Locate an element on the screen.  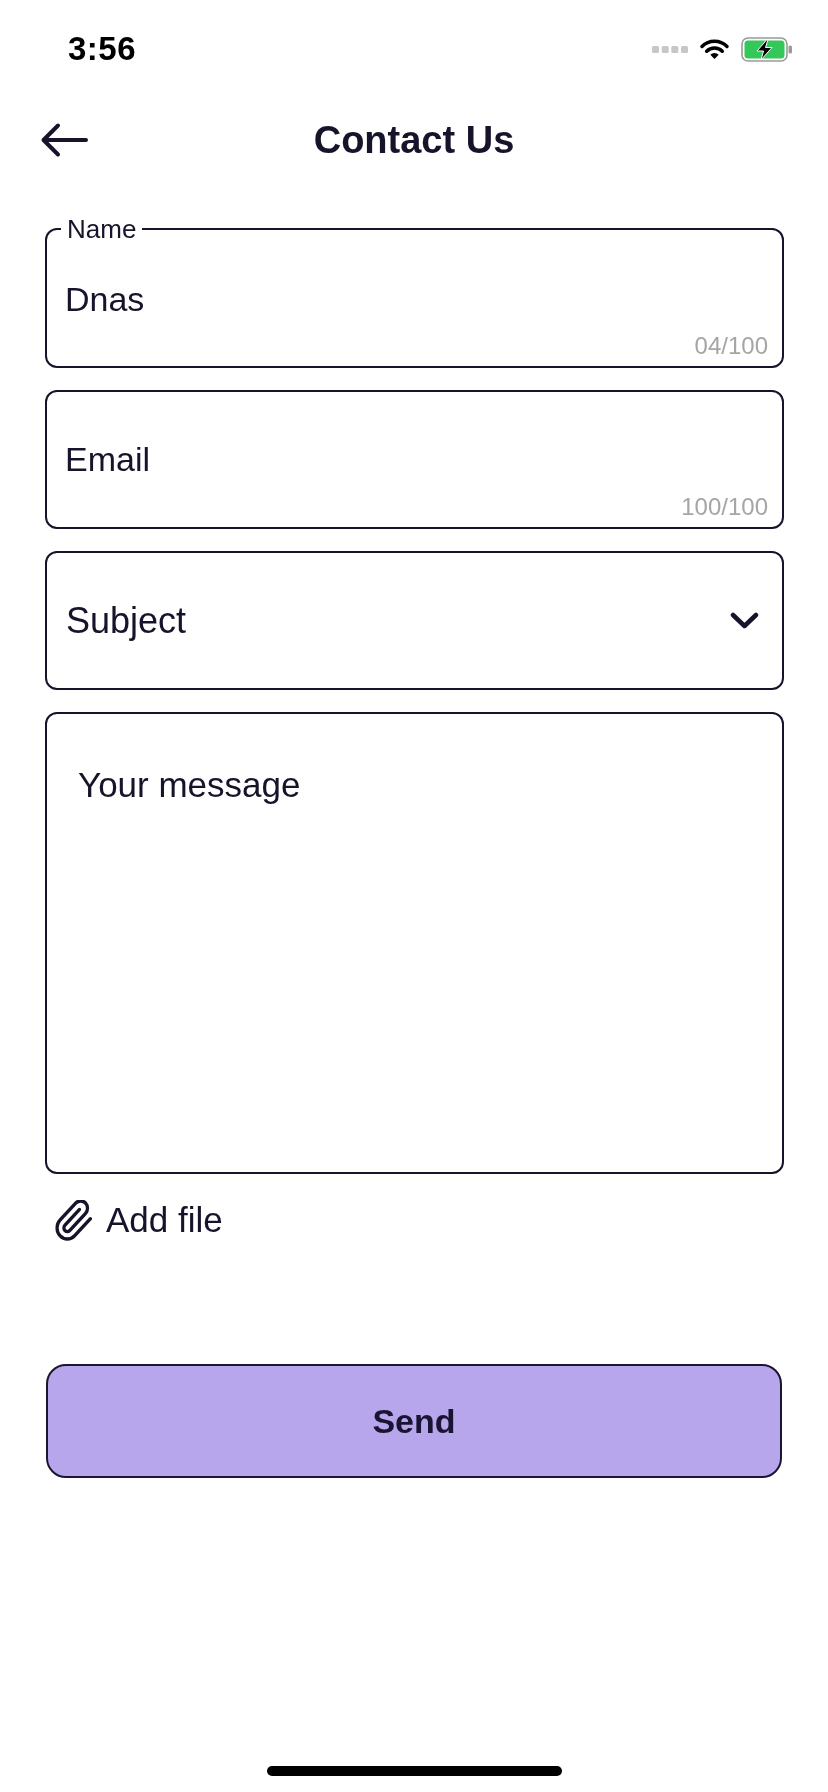
send-button: Send is located at coordinates (414, 1421).